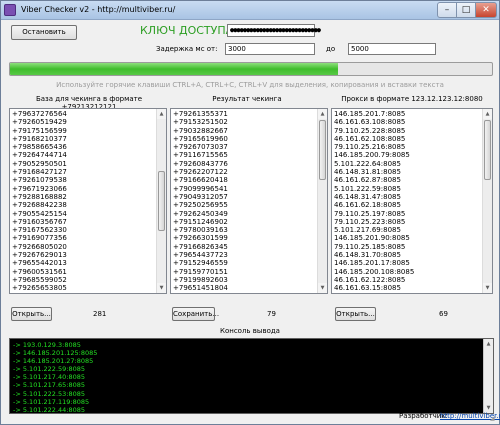 The height and width of the screenshot is (425, 500). Describe the element at coordinates (407, 197) in the screenshot. I see `proxy-list-item: 46.148.31.47:8085` at that location.